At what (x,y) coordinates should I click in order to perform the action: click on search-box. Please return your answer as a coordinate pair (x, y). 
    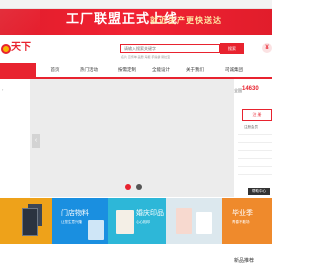
    Looking at the image, I should click on (170, 48).